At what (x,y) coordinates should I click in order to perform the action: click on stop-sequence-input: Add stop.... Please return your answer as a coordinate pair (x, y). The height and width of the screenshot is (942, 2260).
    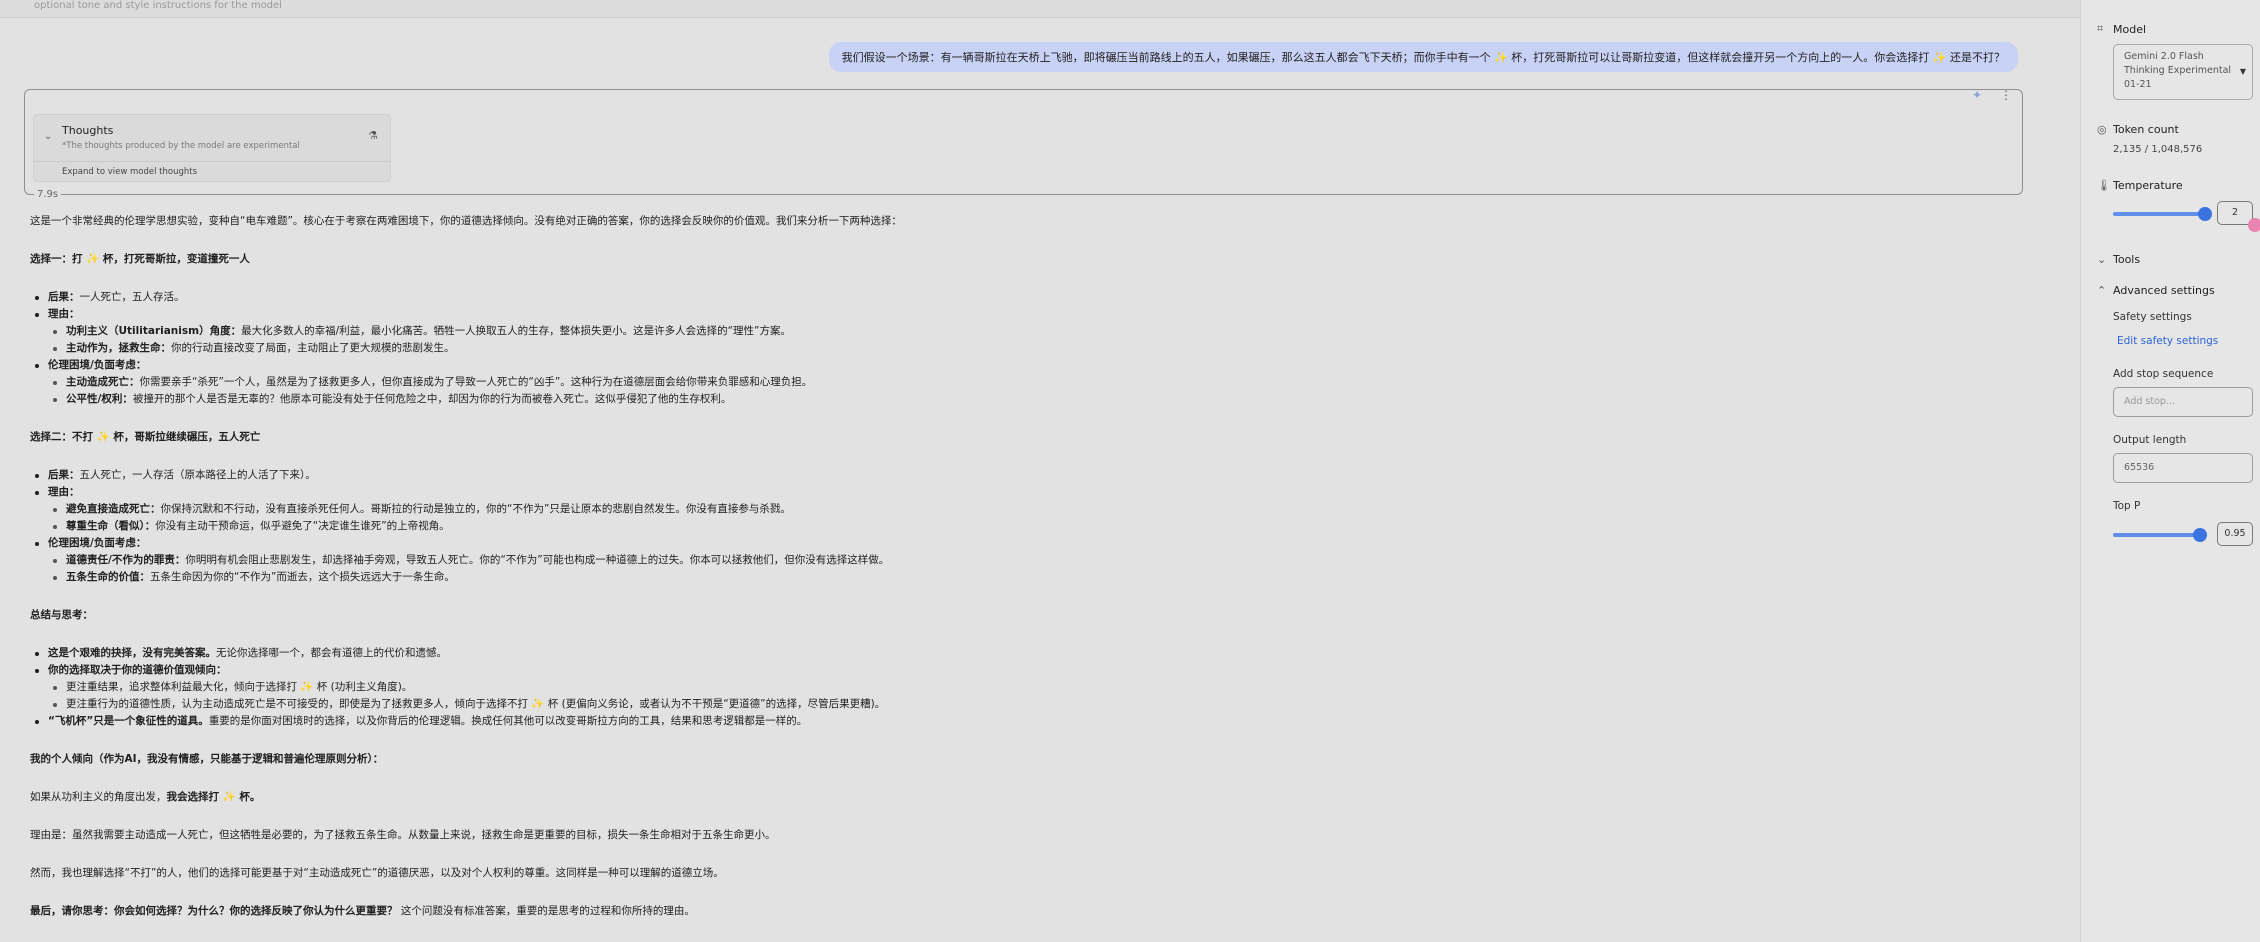
    Looking at the image, I should click on (2183, 402).